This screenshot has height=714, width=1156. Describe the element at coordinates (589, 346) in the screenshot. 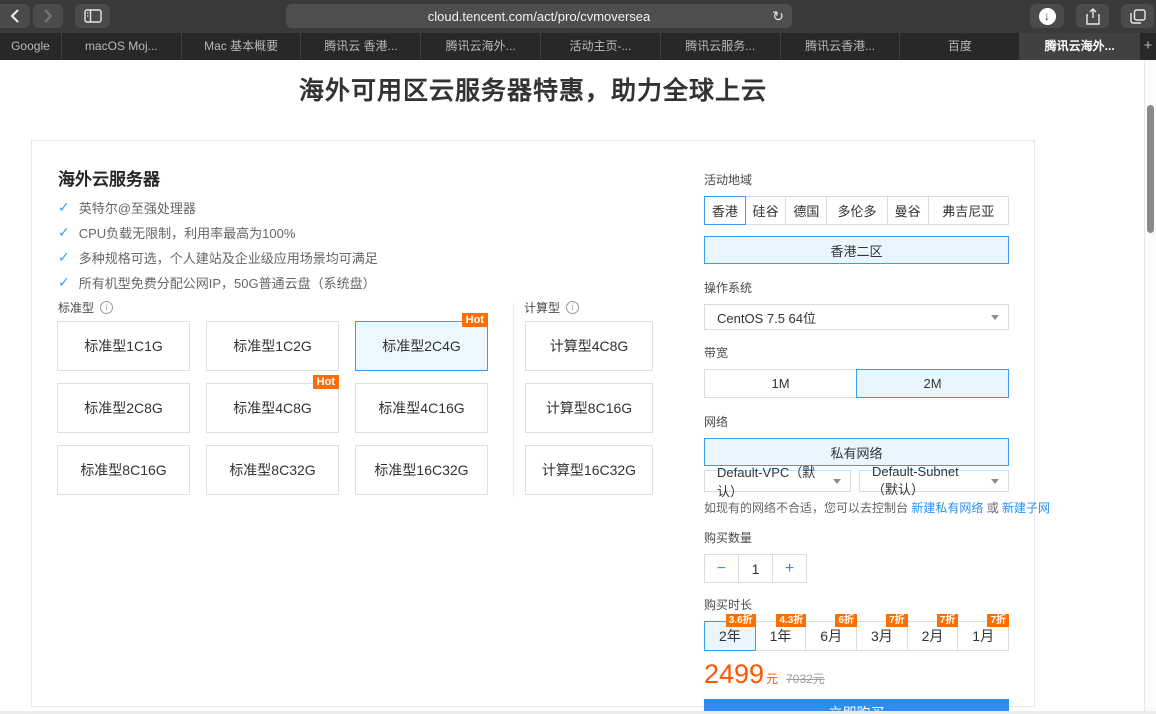

I see `spec-option: 计算型4C8G` at that location.